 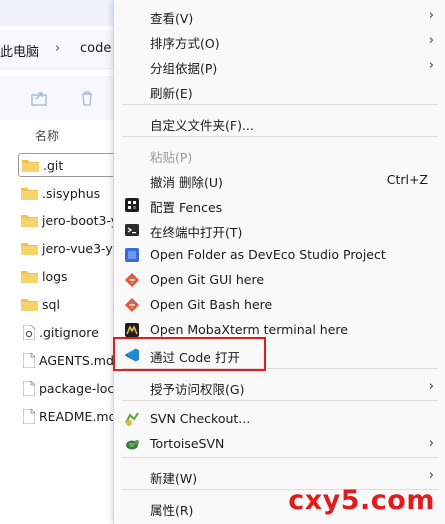 I want to click on menu-item: Open Git GUI here, so click(x=279, y=280).